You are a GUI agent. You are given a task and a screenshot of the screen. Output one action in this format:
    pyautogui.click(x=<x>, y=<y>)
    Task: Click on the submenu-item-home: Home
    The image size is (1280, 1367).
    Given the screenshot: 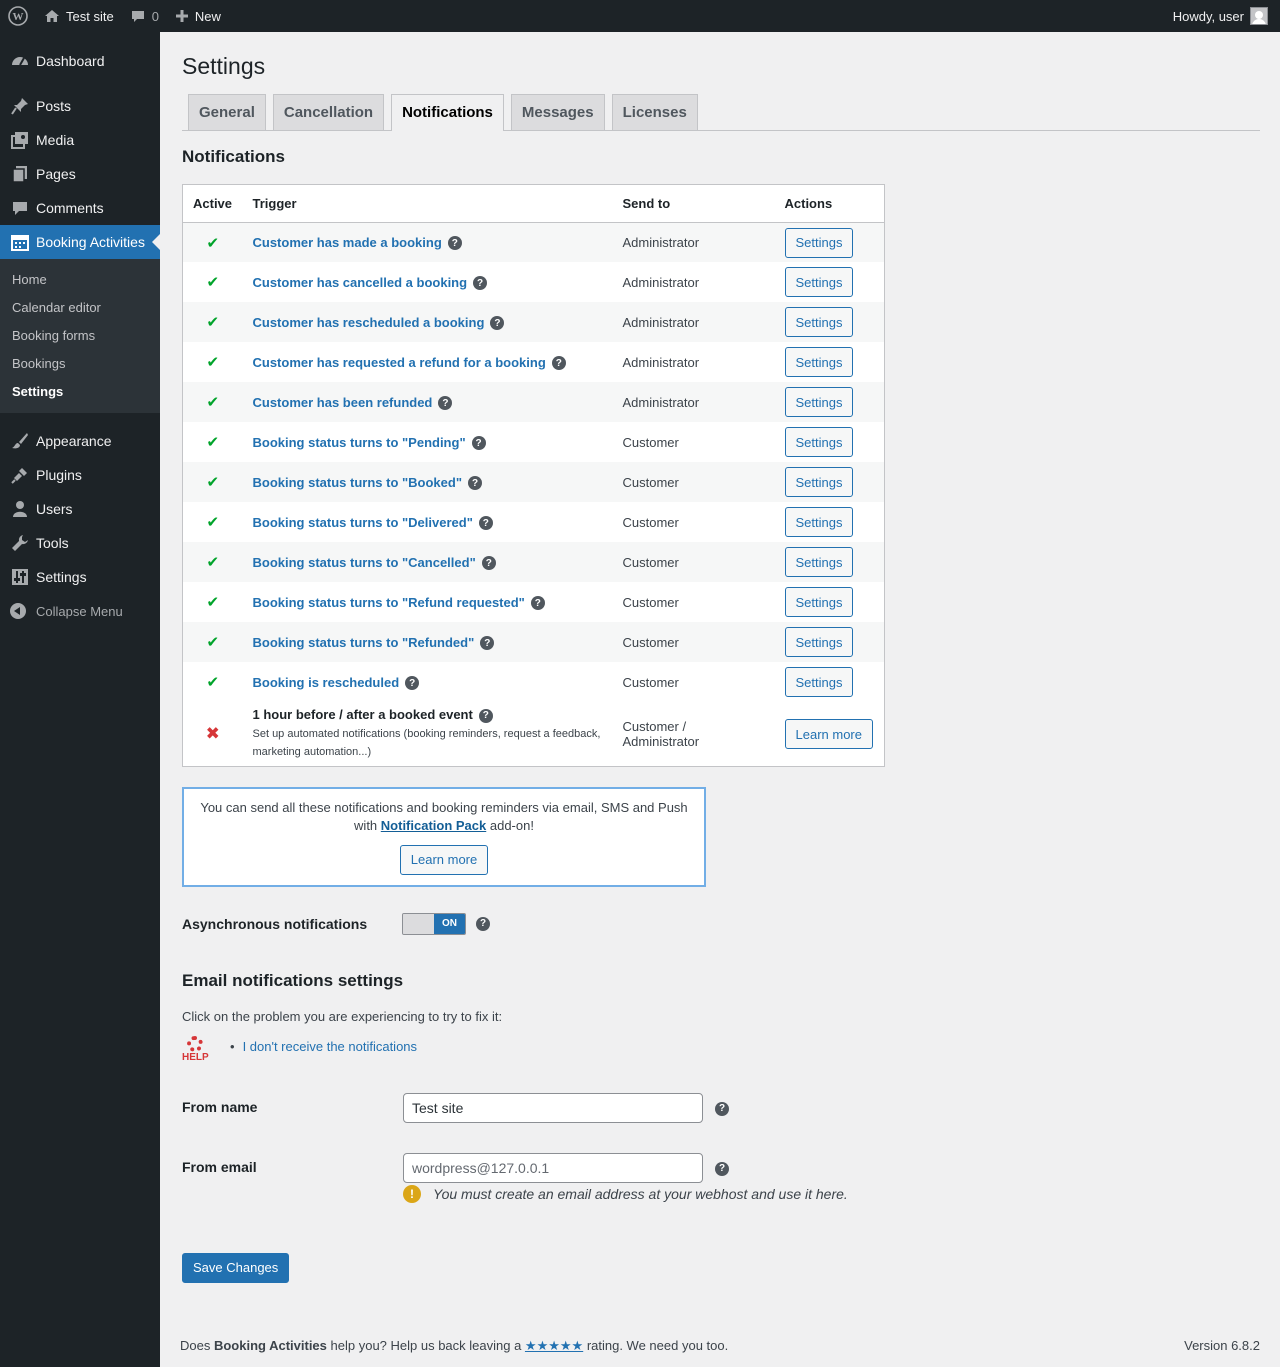 What is the action you would take?
    pyautogui.click(x=80, y=280)
    